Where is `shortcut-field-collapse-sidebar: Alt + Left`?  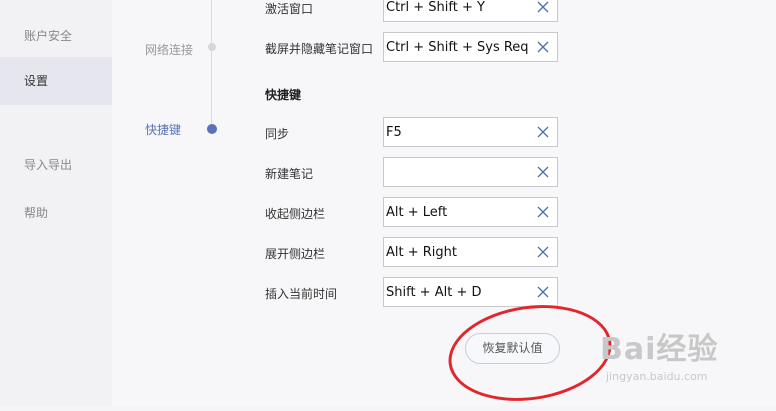 shortcut-field-collapse-sidebar: Alt + Left is located at coordinates (470, 212).